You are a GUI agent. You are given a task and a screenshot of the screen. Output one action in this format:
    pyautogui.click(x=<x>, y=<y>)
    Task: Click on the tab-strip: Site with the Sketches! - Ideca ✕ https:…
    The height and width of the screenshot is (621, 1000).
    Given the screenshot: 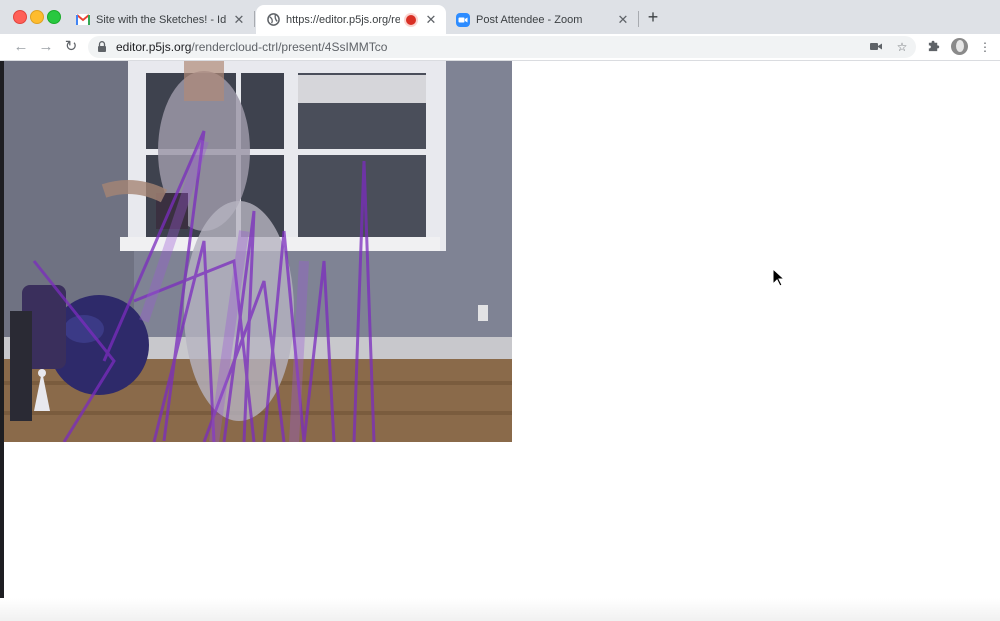 What is the action you would take?
    pyautogui.click(x=500, y=17)
    